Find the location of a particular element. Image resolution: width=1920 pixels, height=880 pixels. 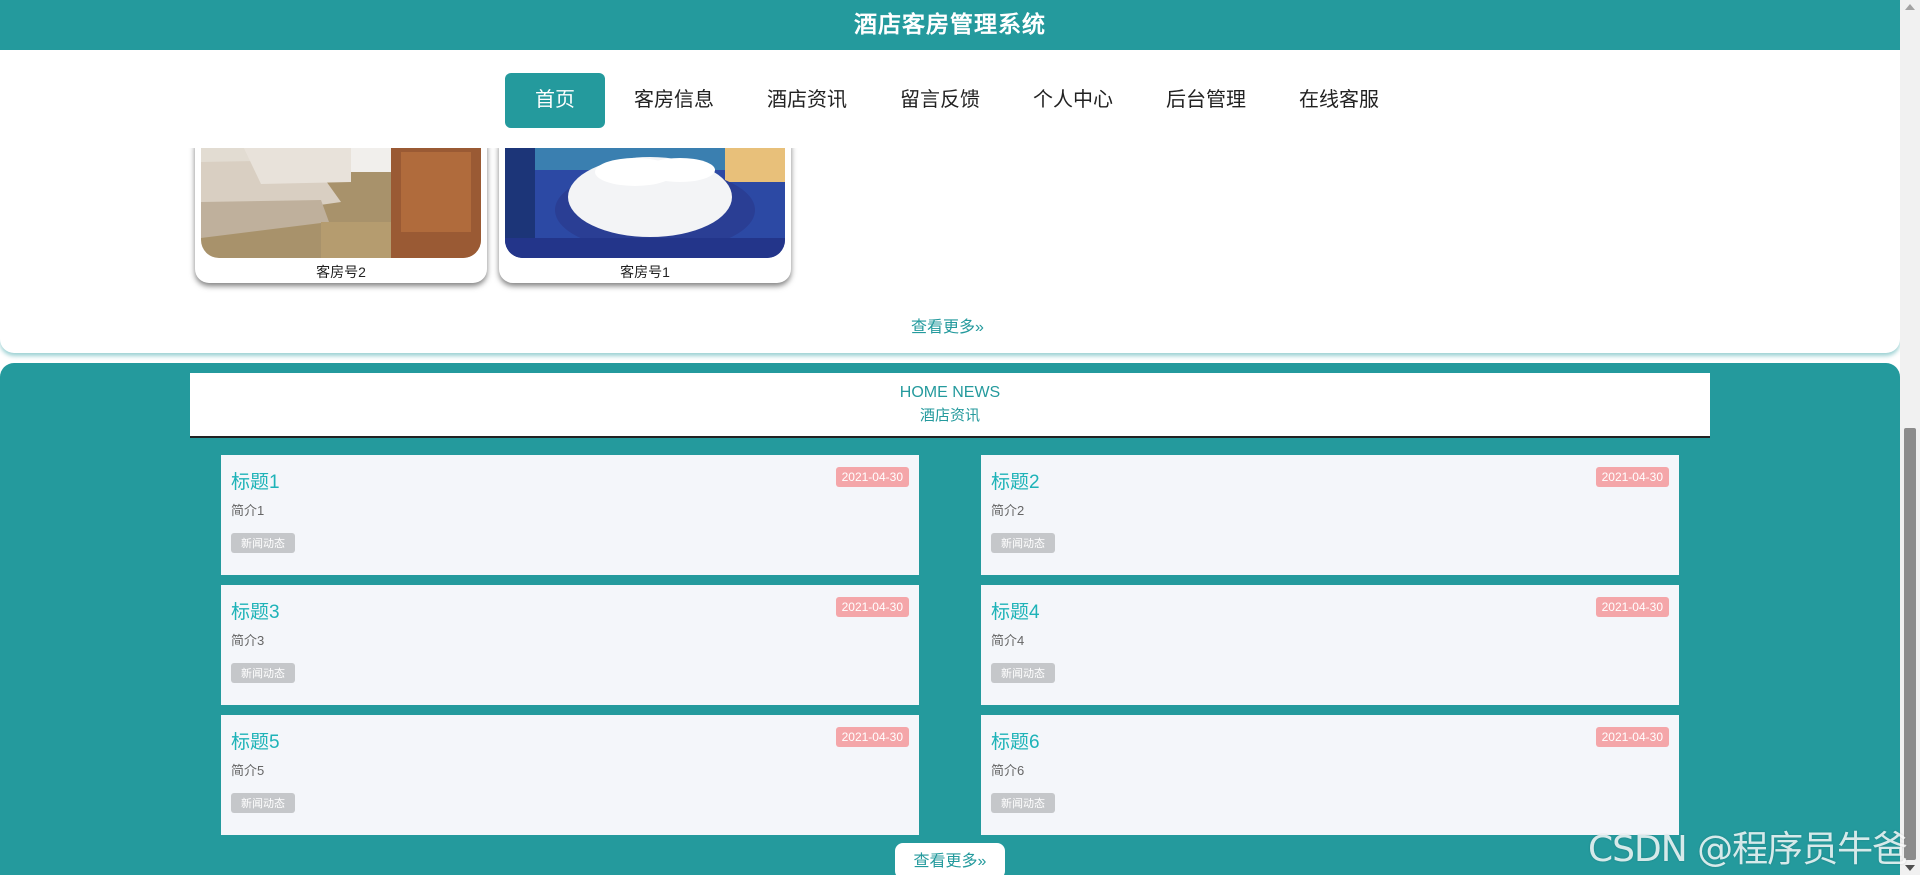

room-card: 客房号2 is located at coordinates (341, 212).